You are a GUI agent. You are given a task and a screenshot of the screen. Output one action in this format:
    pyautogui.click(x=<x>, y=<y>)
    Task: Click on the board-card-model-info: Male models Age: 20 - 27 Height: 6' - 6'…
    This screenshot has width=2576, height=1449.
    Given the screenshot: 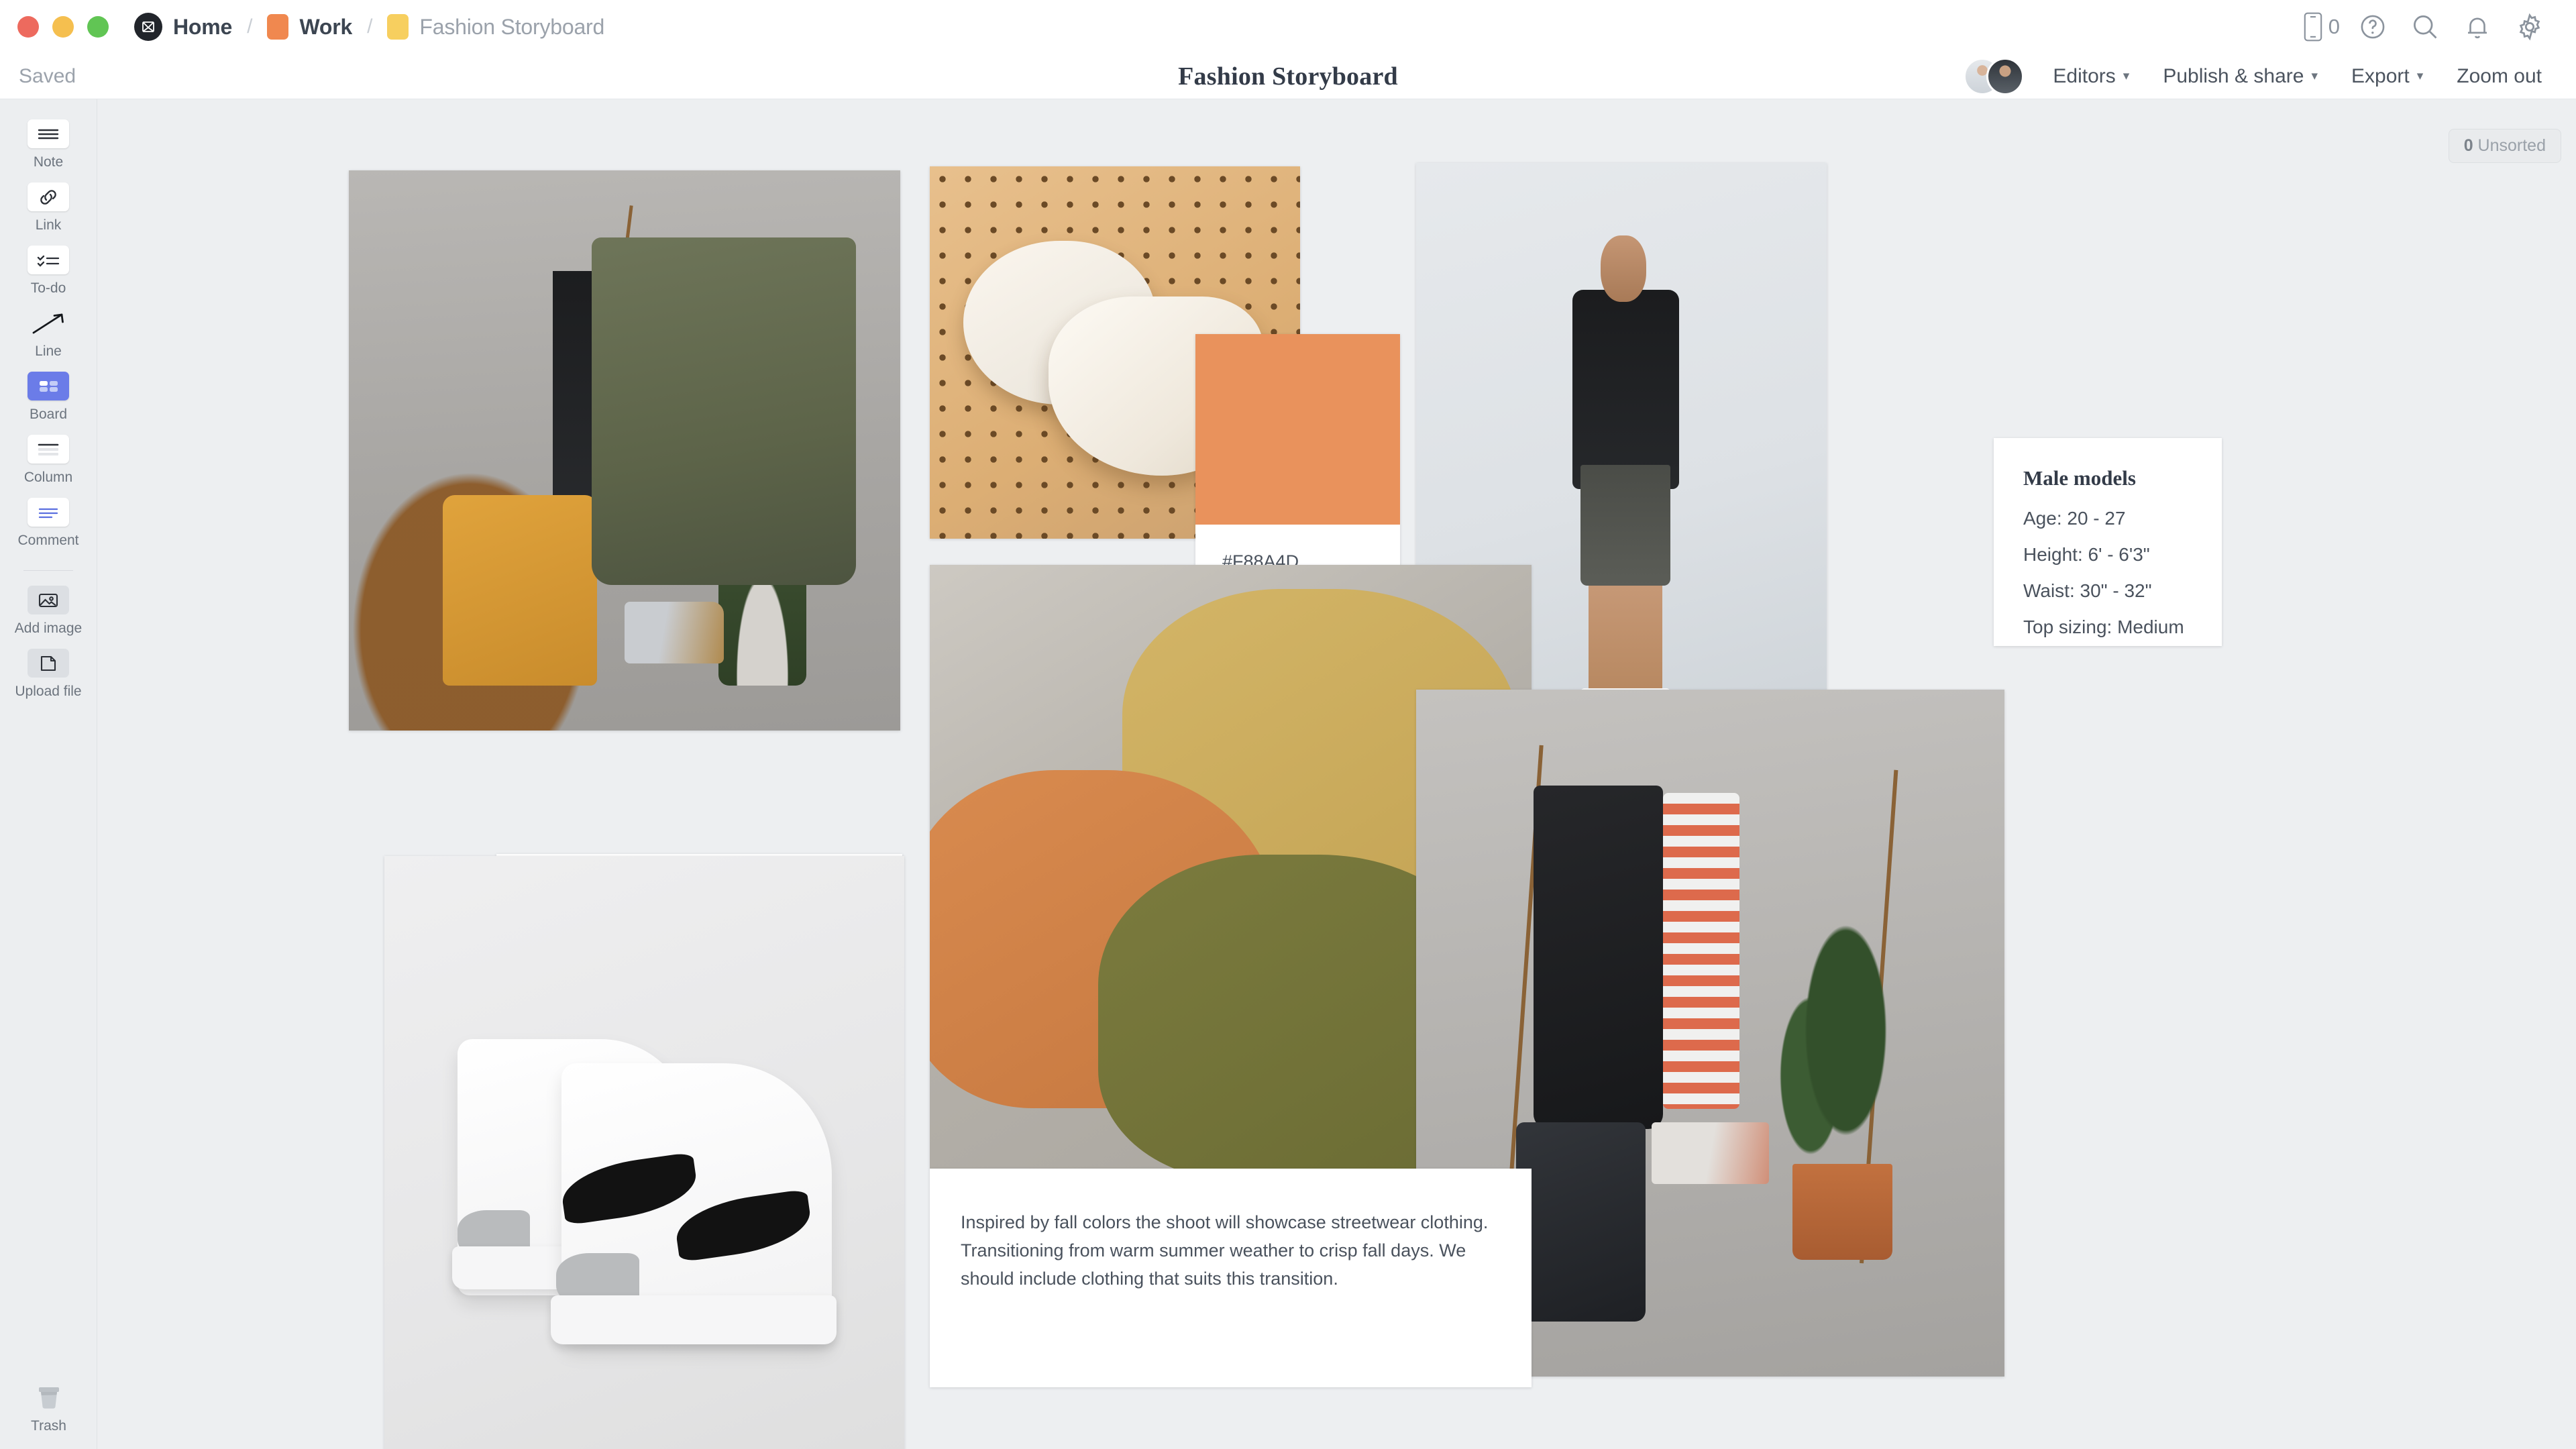 What is the action you would take?
    pyautogui.click(x=2108, y=542)
    